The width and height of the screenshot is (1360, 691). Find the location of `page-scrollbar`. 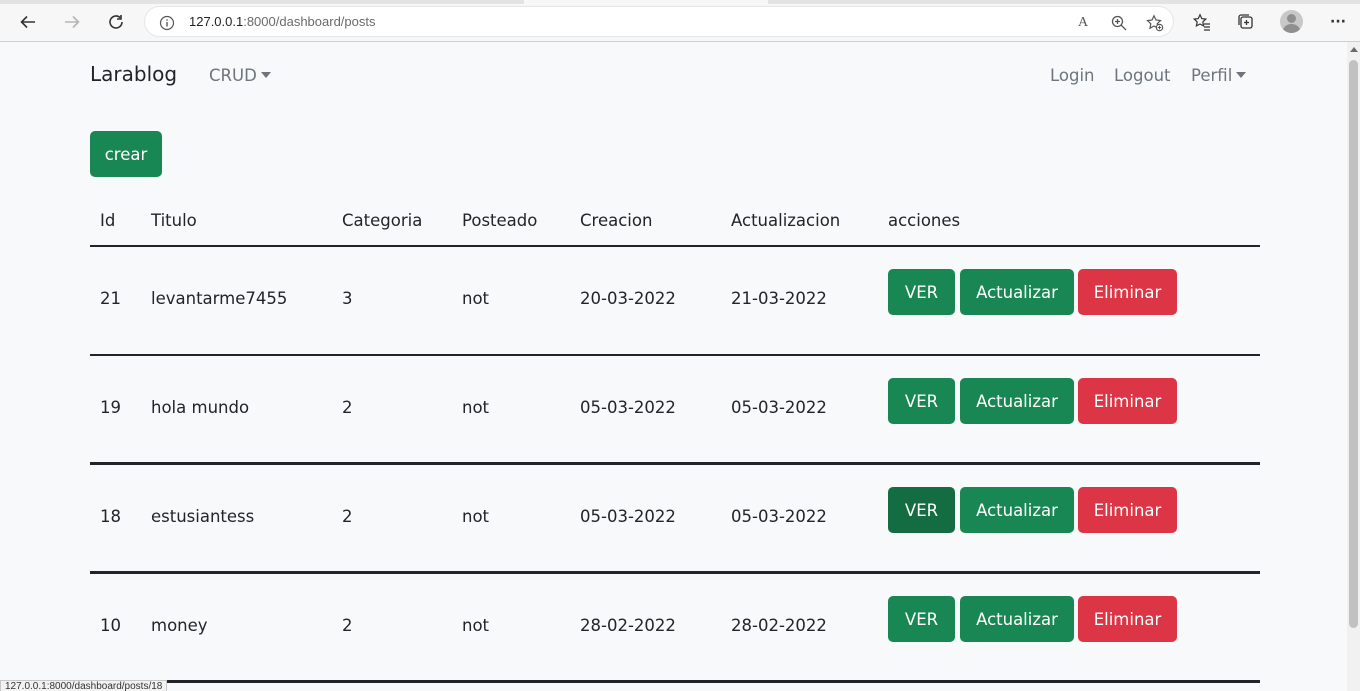

page-scrollbar is located at coordinates (1353, 366).